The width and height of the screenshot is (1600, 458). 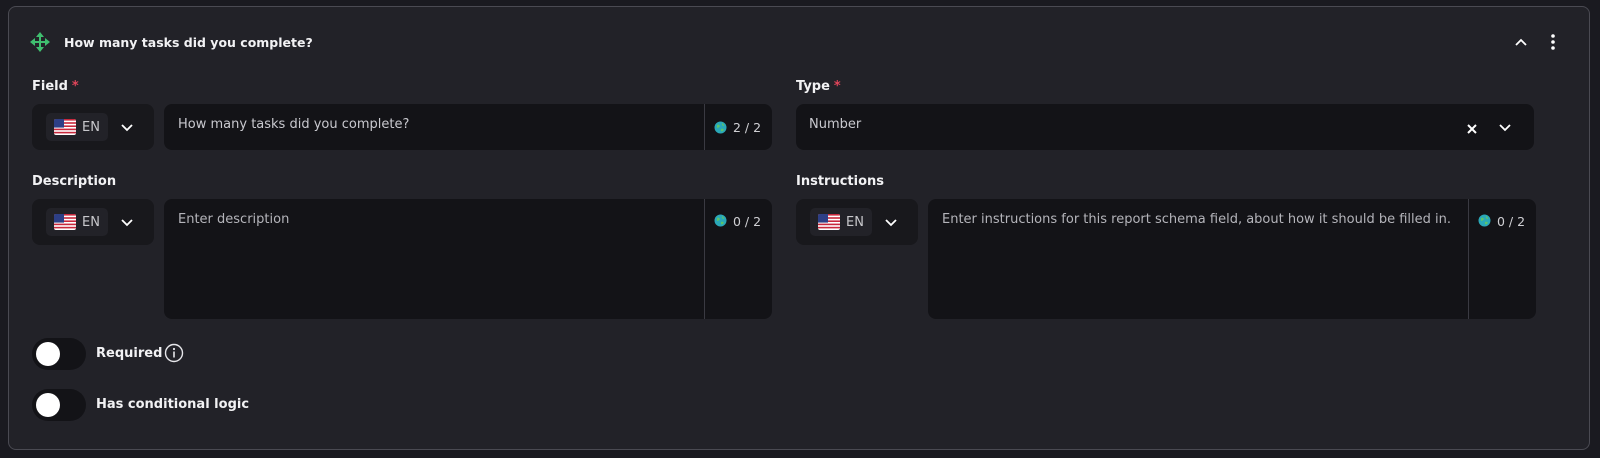 What do you see at coordinates (293, 124) in the screenshot?
I see `field-input-value: How many tasks did you complete?` at bounding box center [293, 124].